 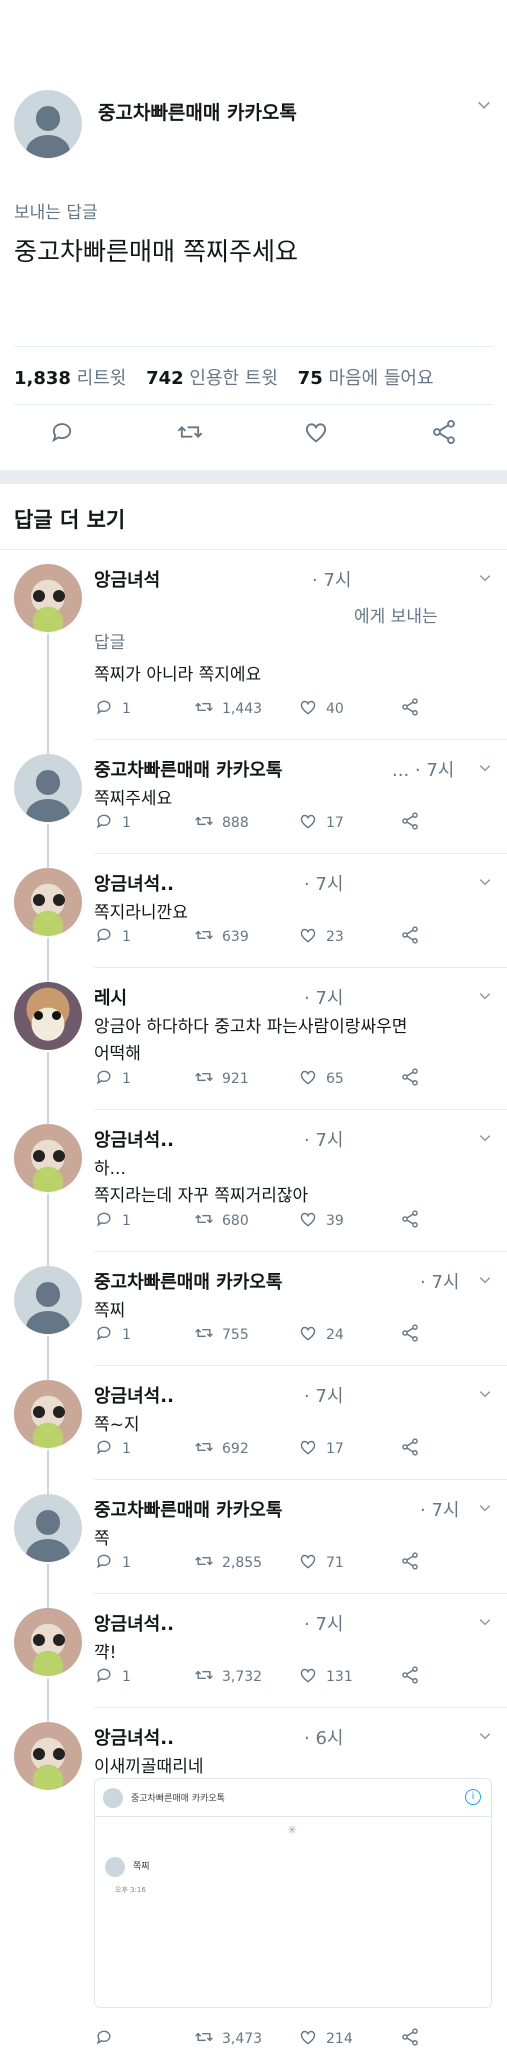 What do you see at coordinates (321, 823) in the screenshot?
I see `like-button: 17` at bounding box center [321, 823].